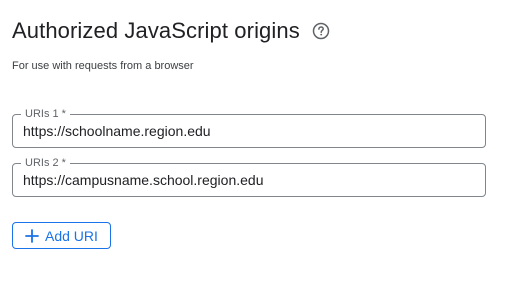  I want to click on uri-field-2: URIs 2 *, so click(249, 176).